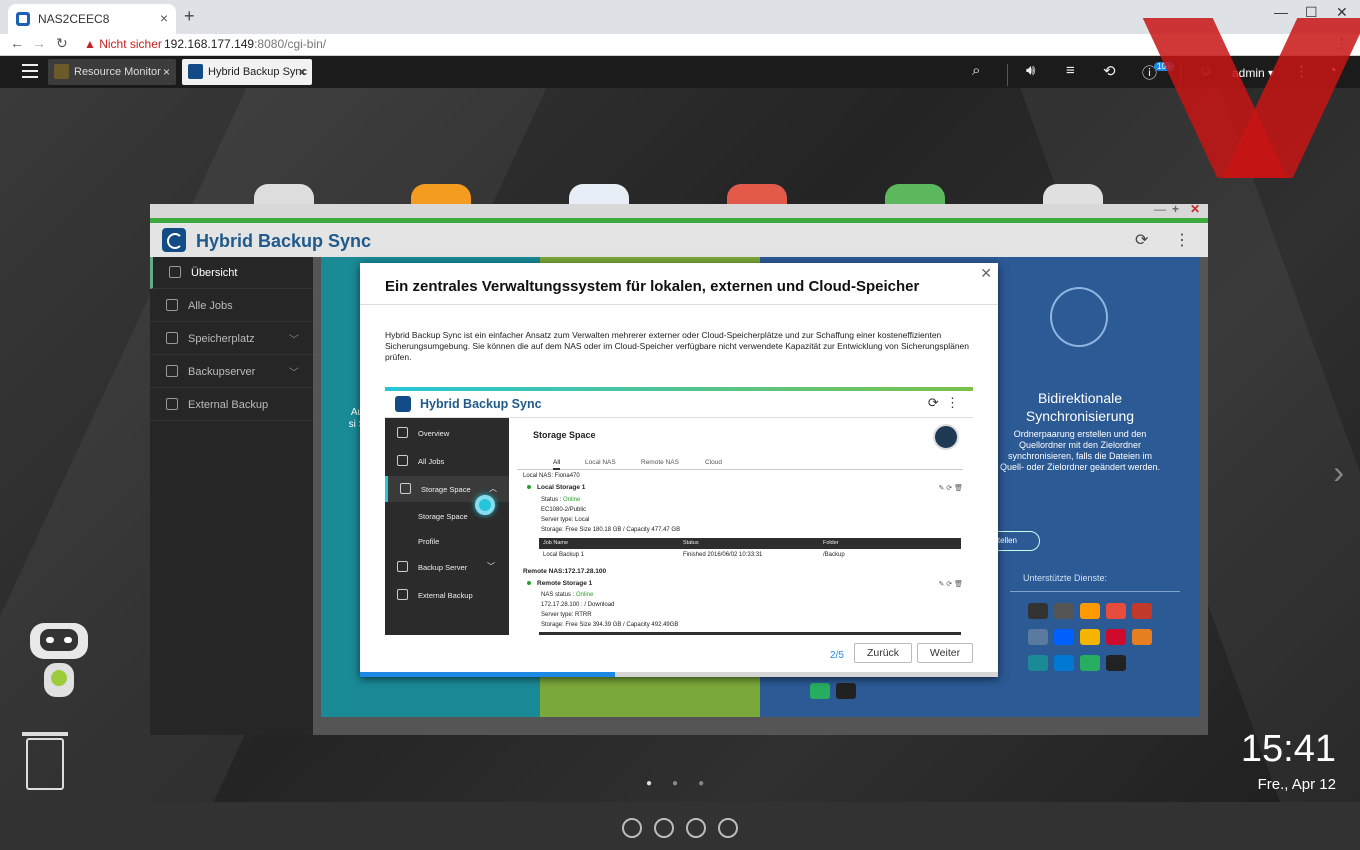 This screenshot has height=850, width=1360. I want to click on security-warning: ▲ Nicht sicher, so click(123, 44).